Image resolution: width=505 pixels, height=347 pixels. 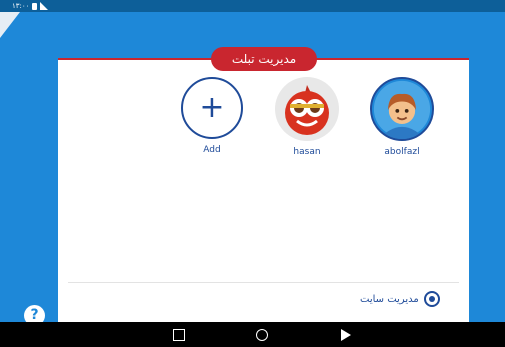 What do you see at coordinates (44, 6) in the screenshot?
I see `signal-icon` at bounding box center [44, 6].